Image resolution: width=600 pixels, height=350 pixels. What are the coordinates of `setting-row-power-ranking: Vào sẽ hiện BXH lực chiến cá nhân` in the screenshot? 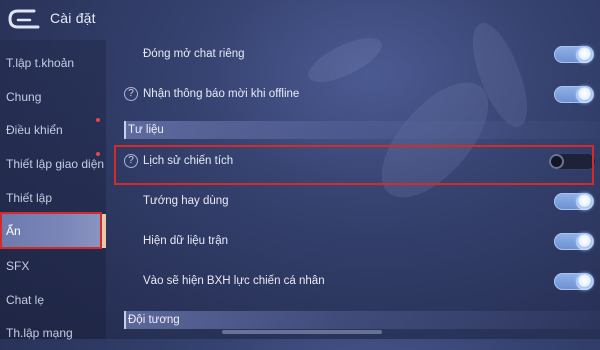 It's located at (358, 282).